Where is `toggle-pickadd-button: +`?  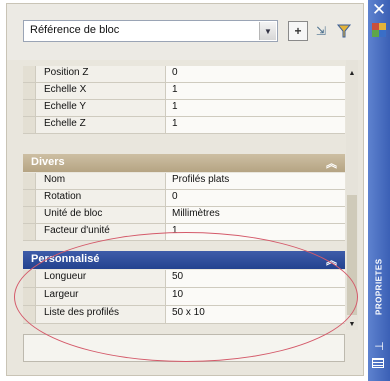
toggle-pickadd-button: + is located at coordinates (298, 31).